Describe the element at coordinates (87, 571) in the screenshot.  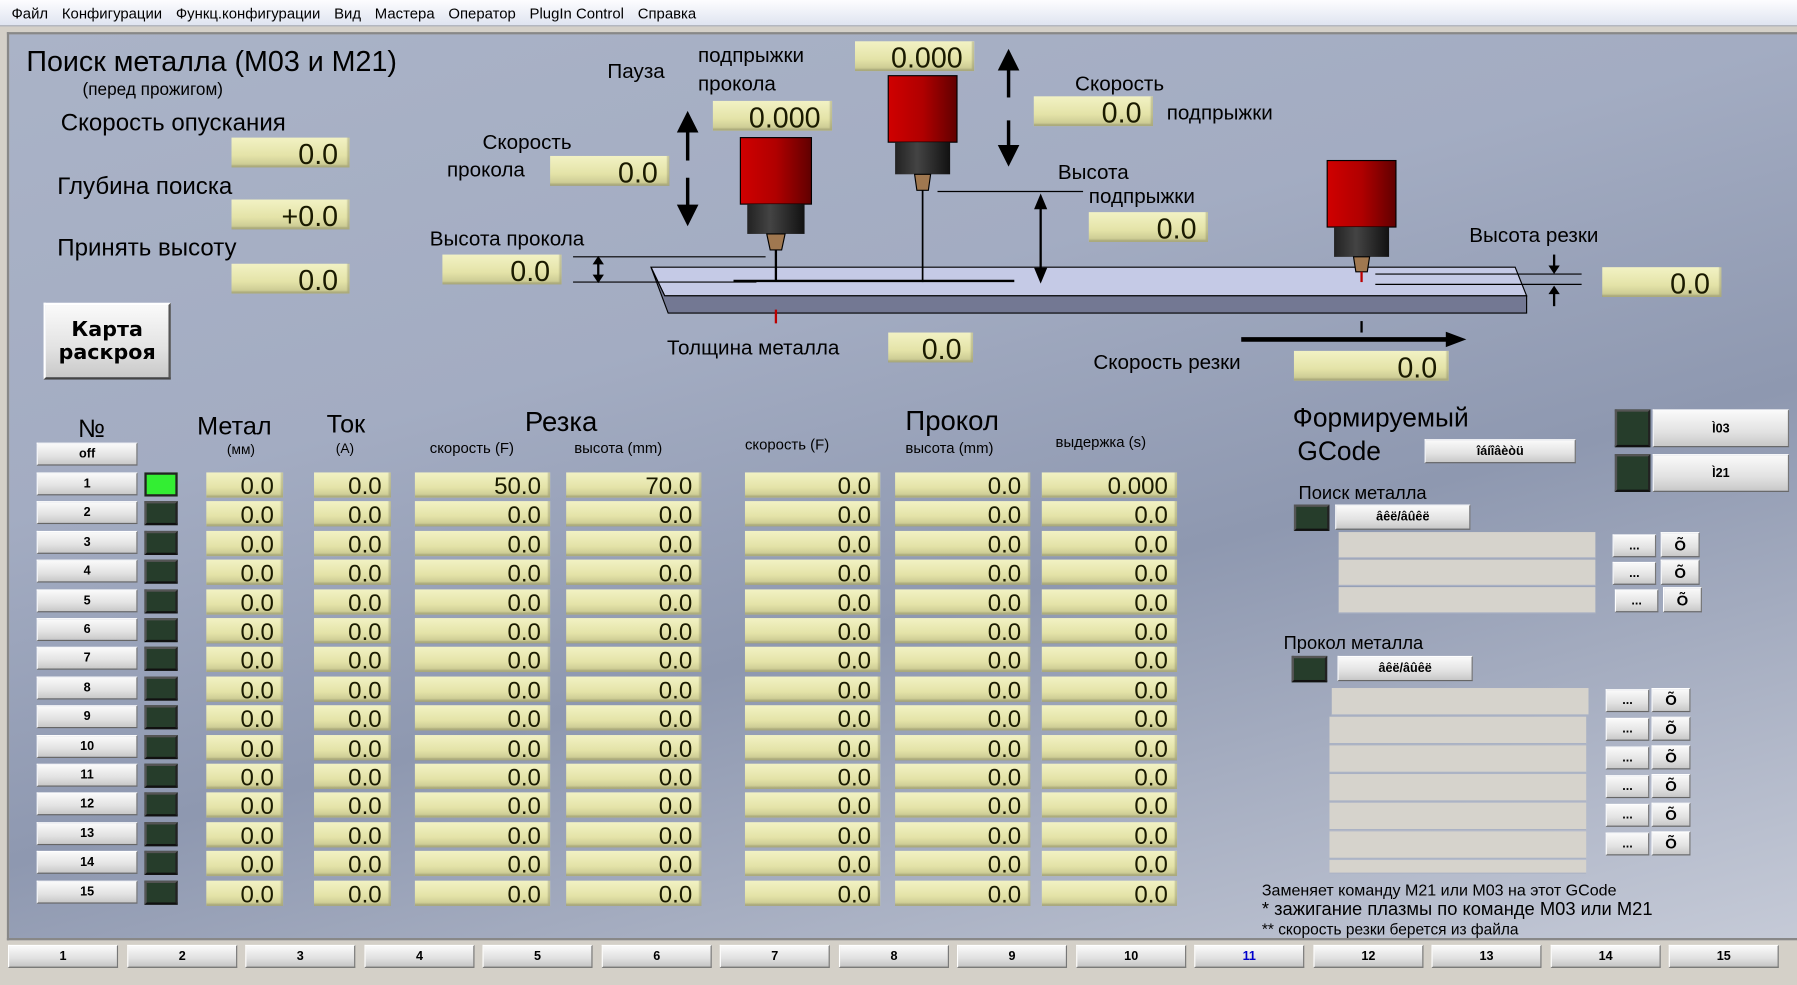
I see `preset-select-button: 4` at that location.